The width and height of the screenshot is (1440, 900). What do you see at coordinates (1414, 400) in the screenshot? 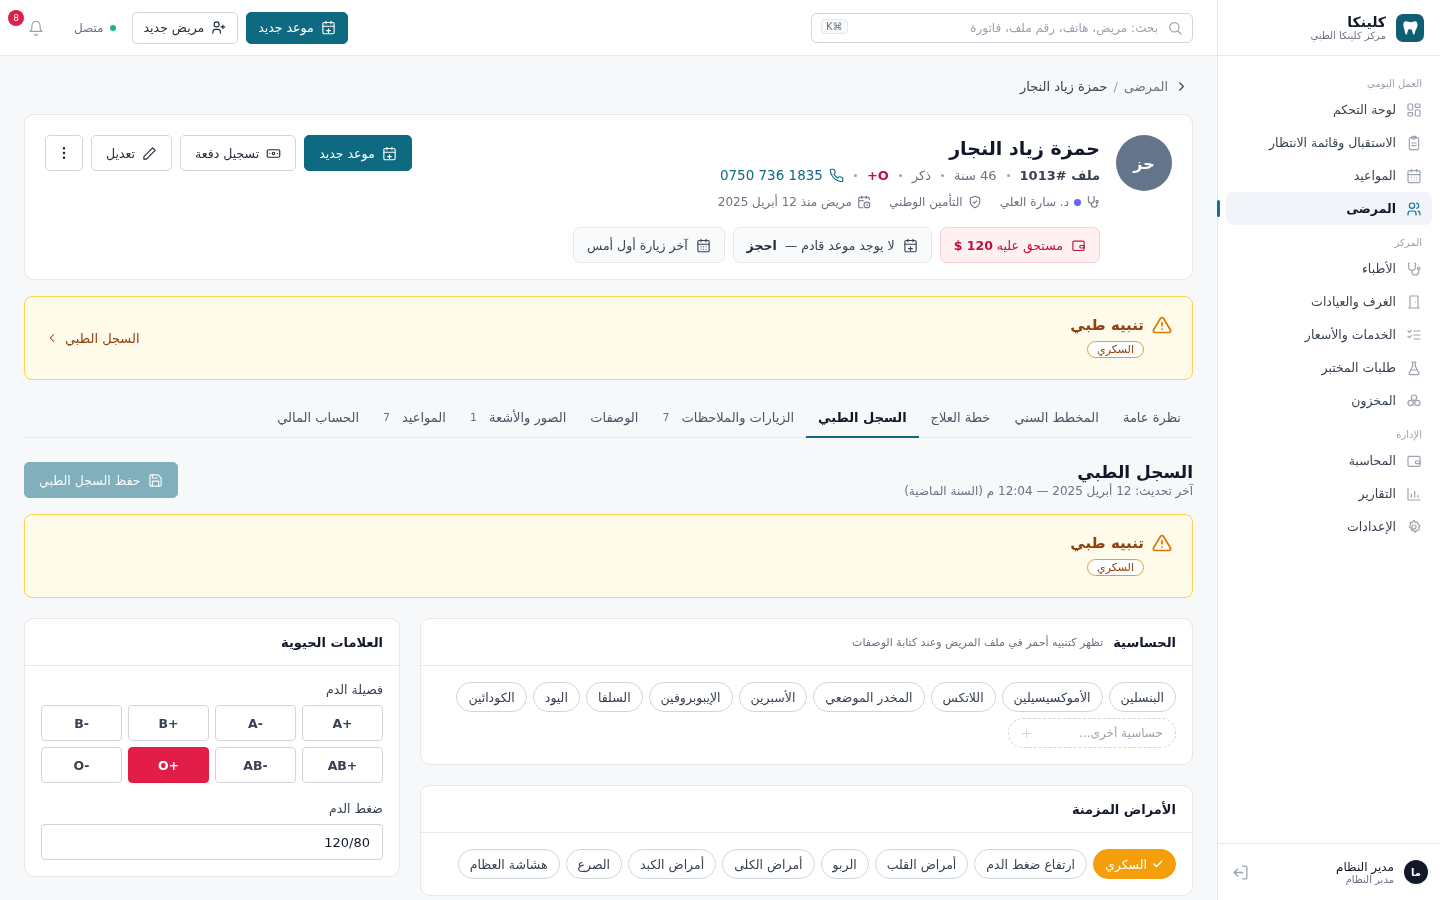
I see `boxes-icon` at bounding box center [1414, 400].